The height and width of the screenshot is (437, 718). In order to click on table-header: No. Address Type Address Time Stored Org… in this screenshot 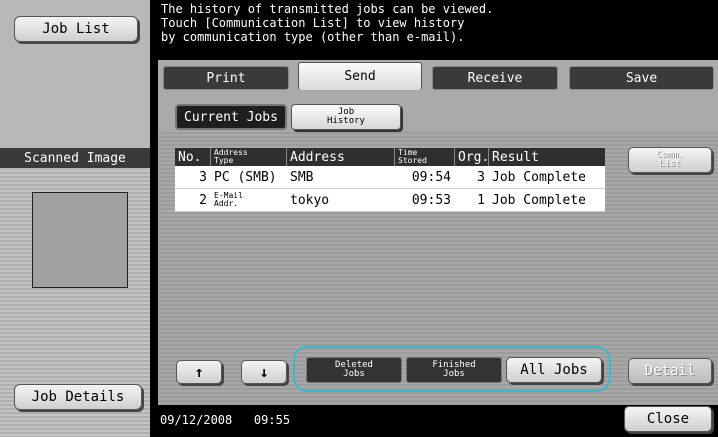, I will do `click(390, 157)`.